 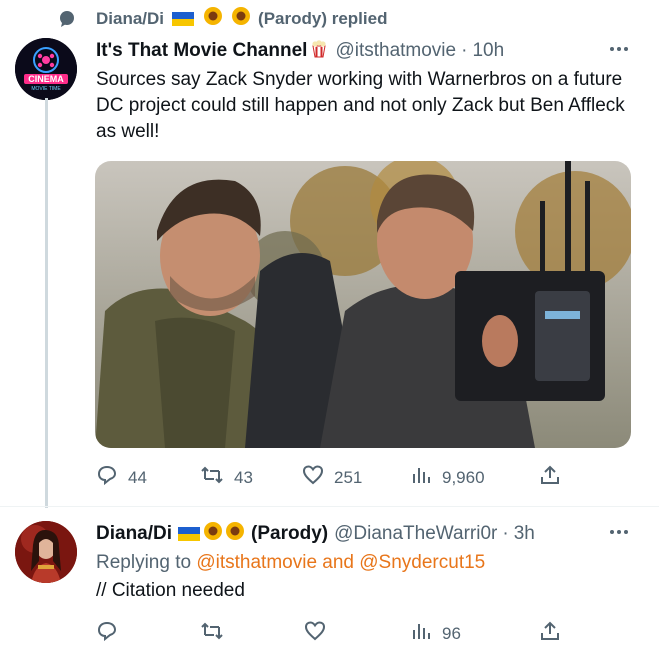 I want to click on retweet-button, so click(x=212, y=633).